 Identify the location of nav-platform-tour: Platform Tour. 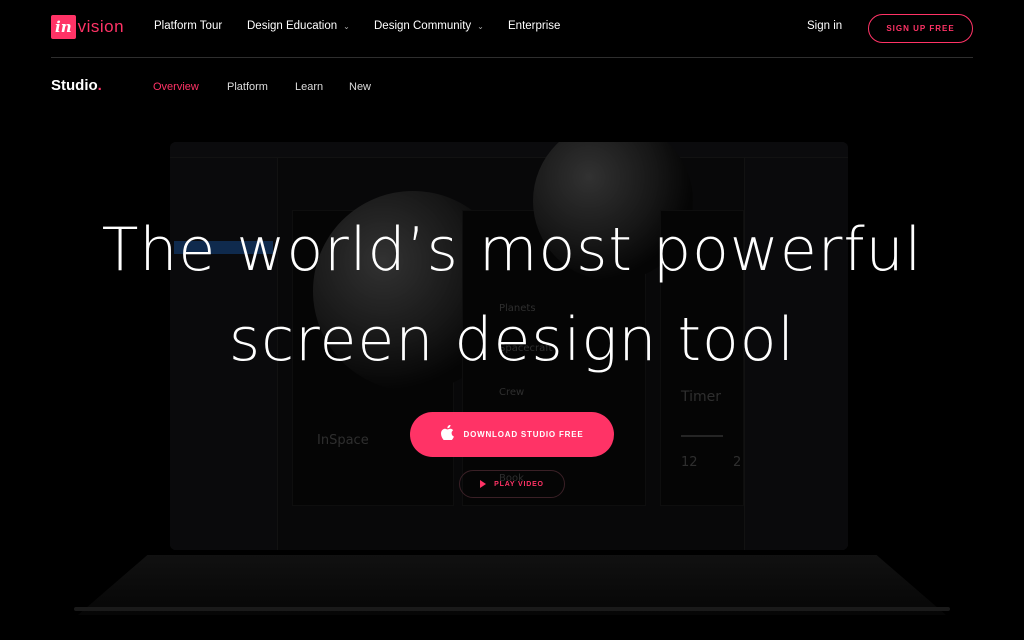
(188, 26).